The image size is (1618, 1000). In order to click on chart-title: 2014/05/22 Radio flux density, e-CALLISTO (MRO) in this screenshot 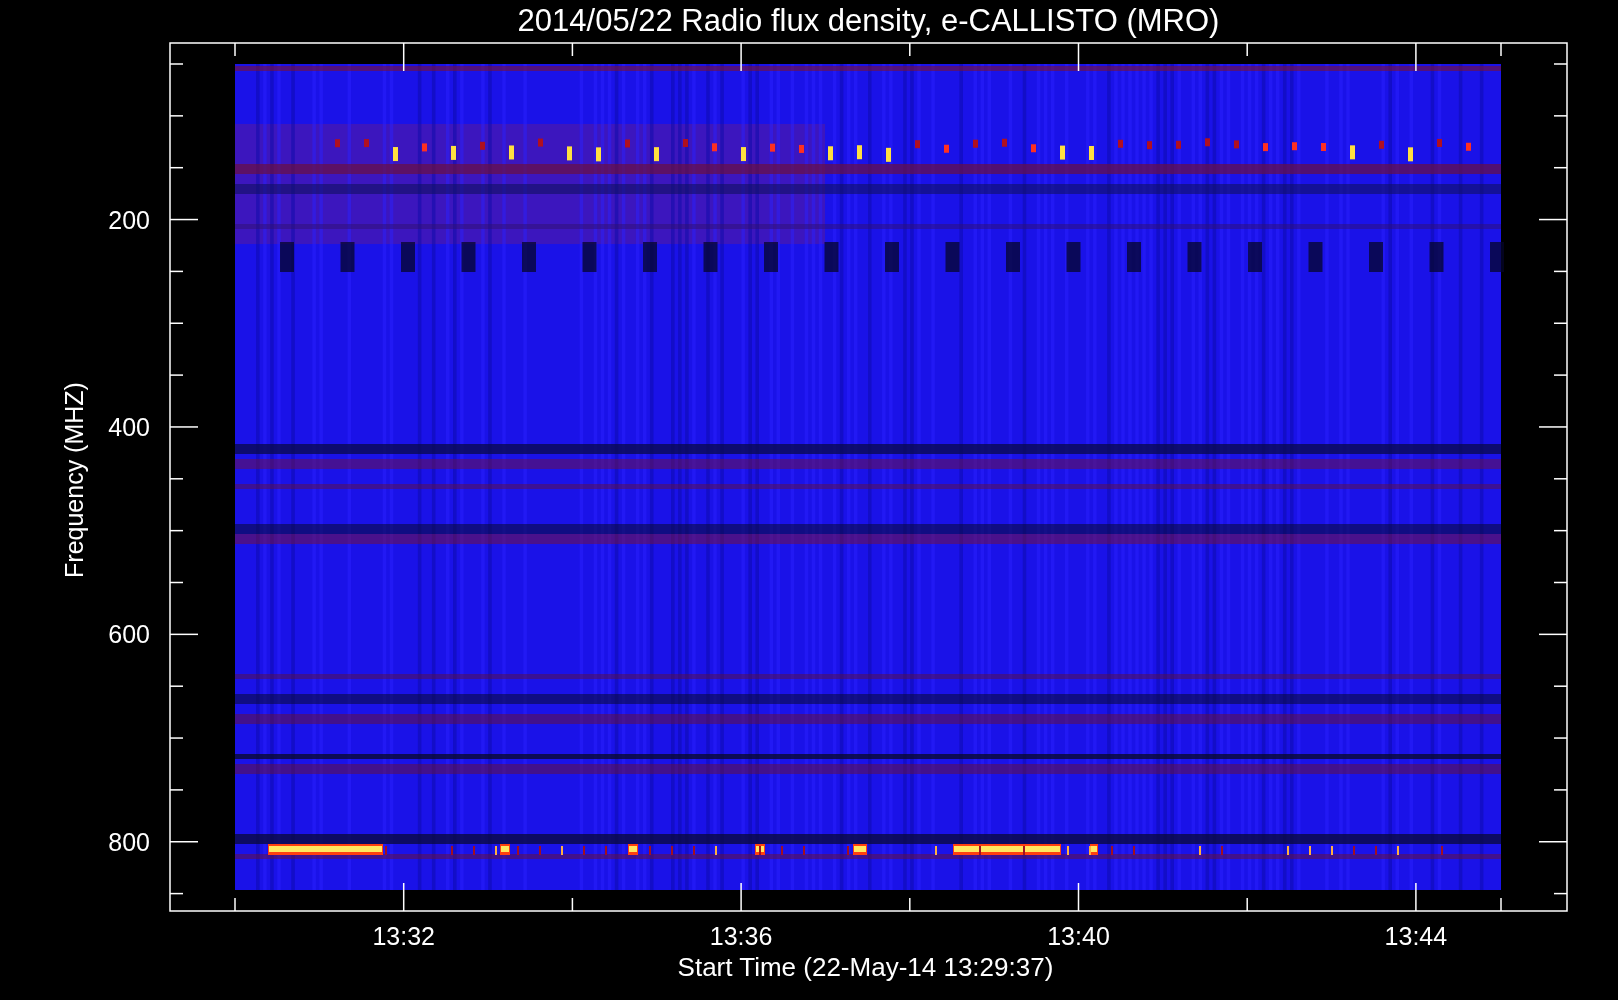, I will do `click(868, 20)`.